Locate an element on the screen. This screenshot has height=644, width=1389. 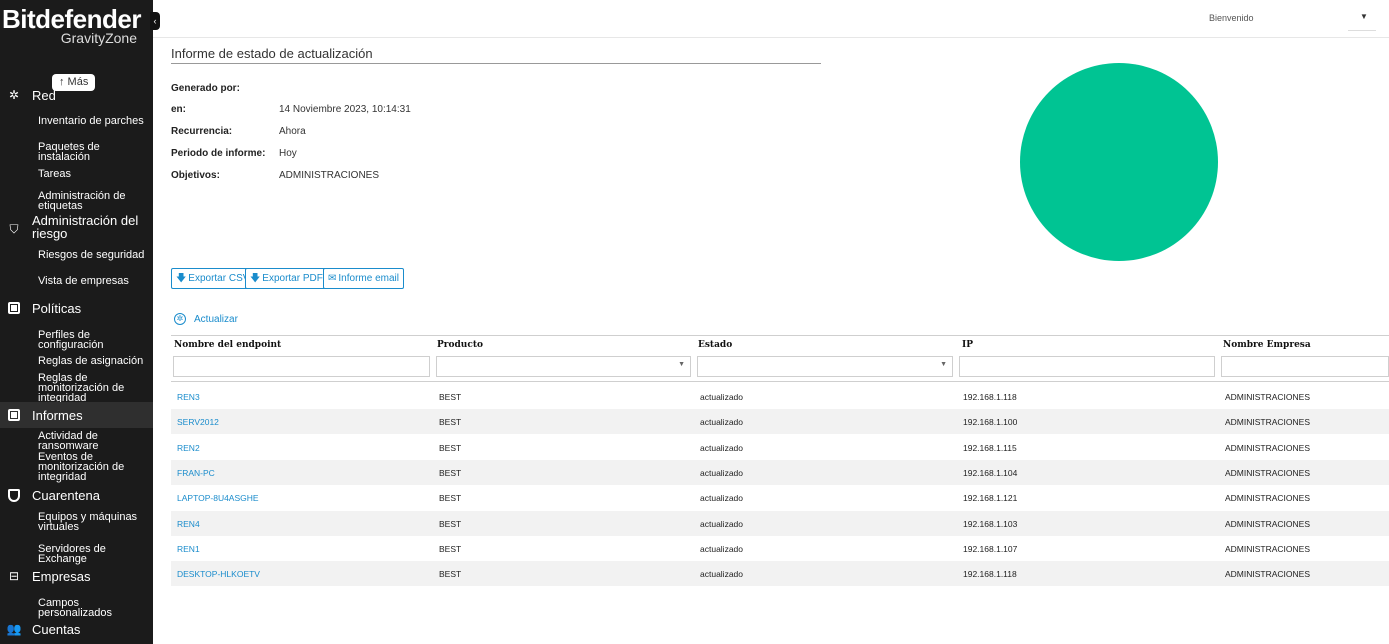
nav-group-red: ✲ Red is located at coordinates (76, 95).